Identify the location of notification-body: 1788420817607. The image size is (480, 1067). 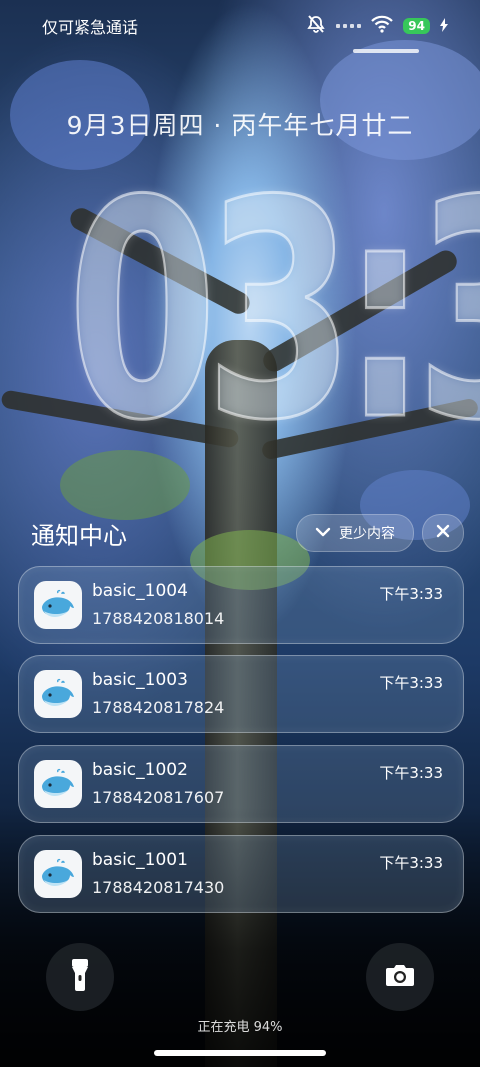
(158, 797).